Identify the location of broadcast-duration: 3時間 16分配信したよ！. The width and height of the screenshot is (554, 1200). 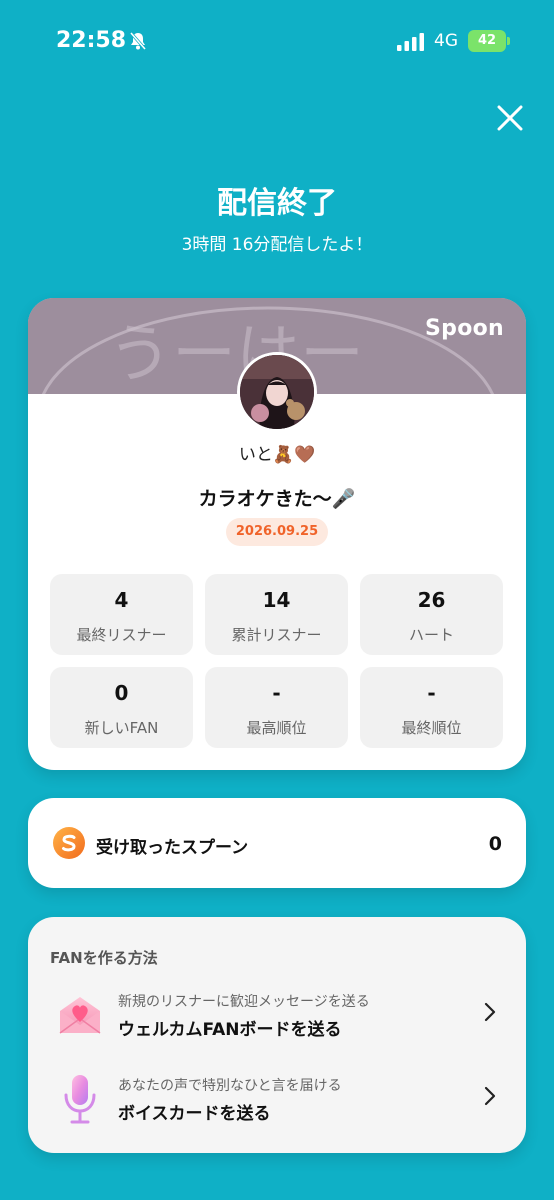
(277, 245).